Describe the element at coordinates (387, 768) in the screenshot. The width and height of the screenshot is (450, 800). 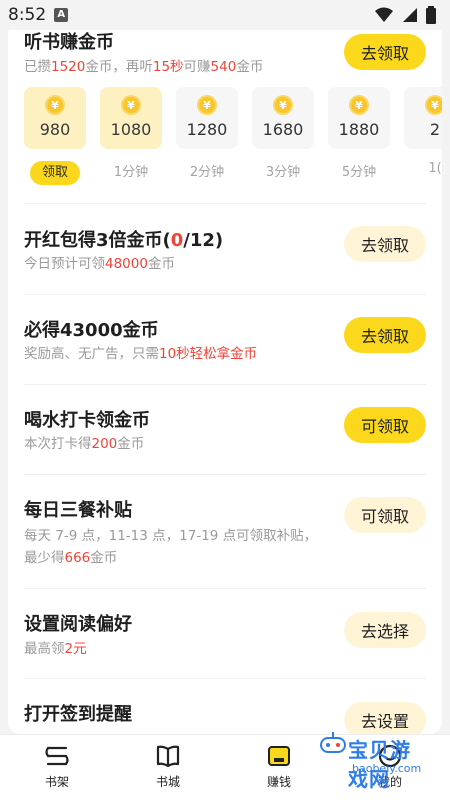
I see `watermark-url: baobeiy.com` at that location.